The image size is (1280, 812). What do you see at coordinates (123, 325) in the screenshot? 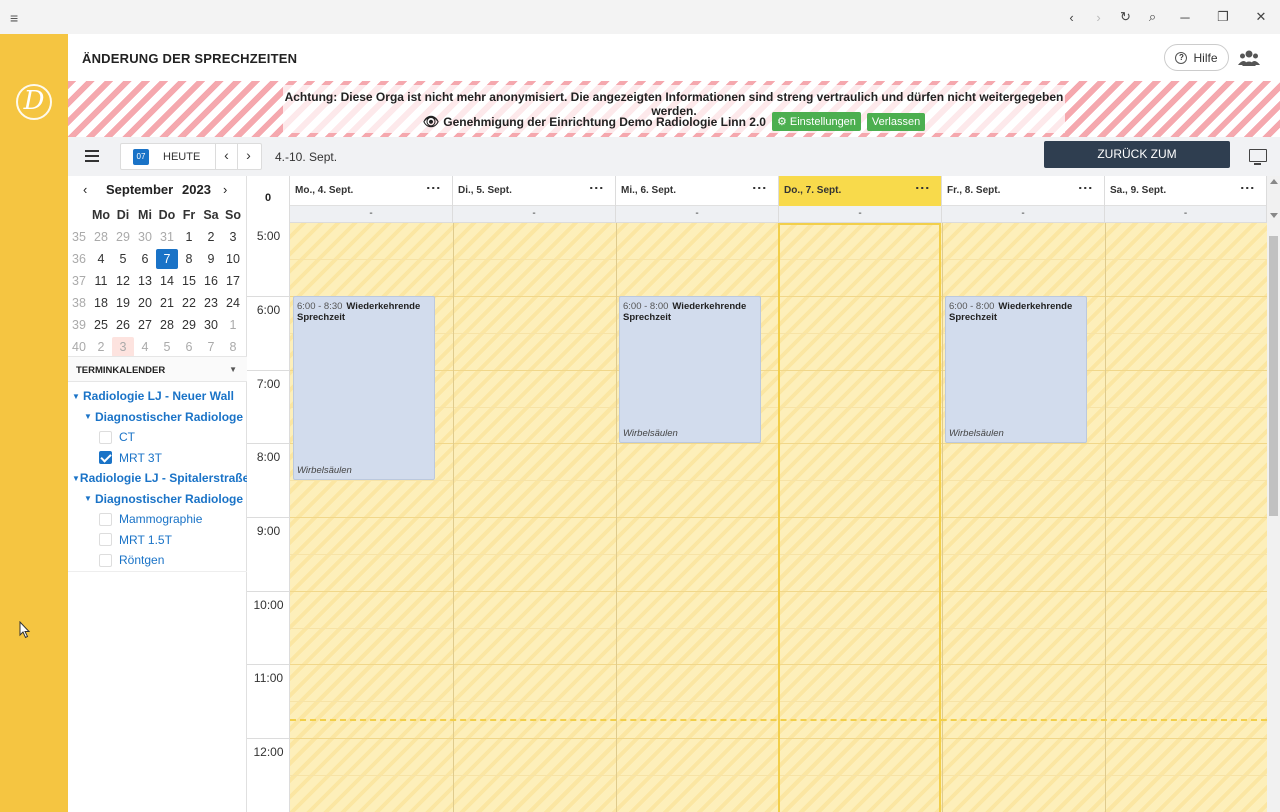
I see `mini-day: 26` at bounding box center [123, 325].